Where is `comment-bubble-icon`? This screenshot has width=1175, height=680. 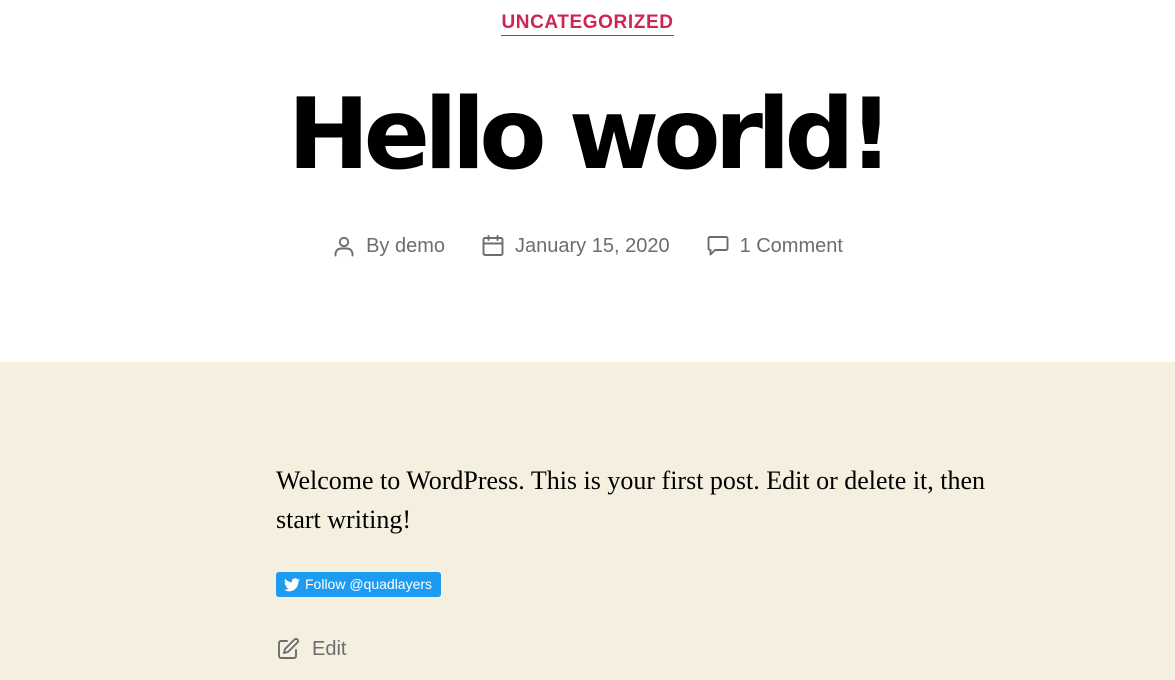 comment-bubble-icon is located at coordinates (718, 246).